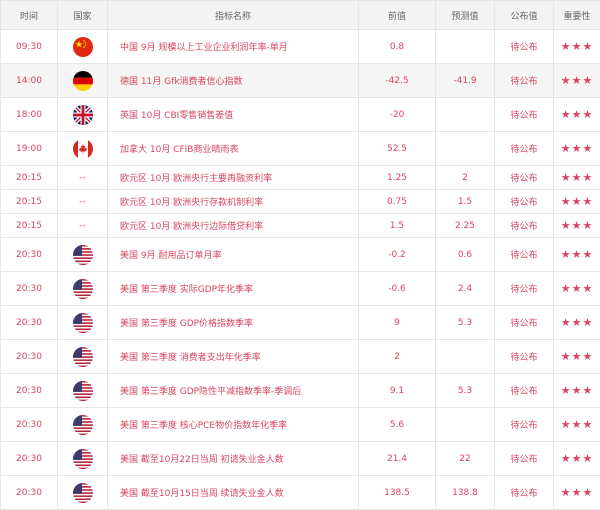 The height and width of the screenshot is (510, 600). Describe the element at coordinates (465, 459) in the screenshot. I see `forecast-value: 22` at that location.